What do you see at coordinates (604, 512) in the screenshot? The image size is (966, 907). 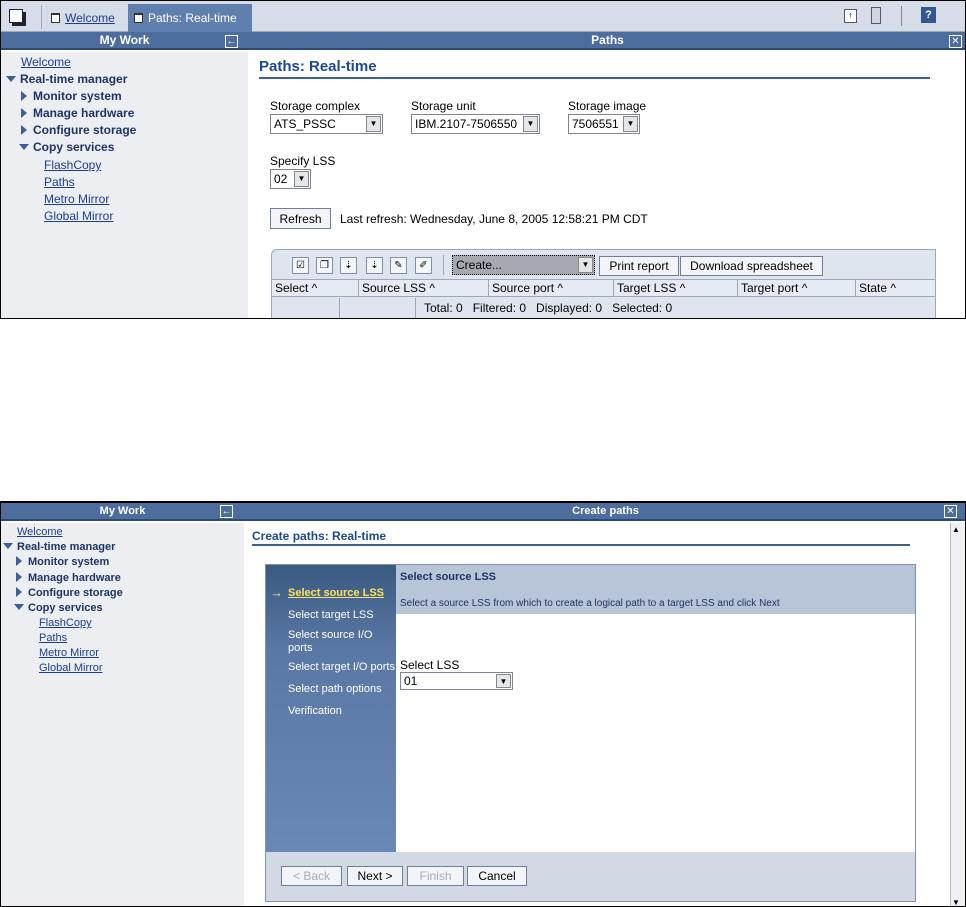 I see `create-paths-header: Create paths` at bounding box center [604, 512].